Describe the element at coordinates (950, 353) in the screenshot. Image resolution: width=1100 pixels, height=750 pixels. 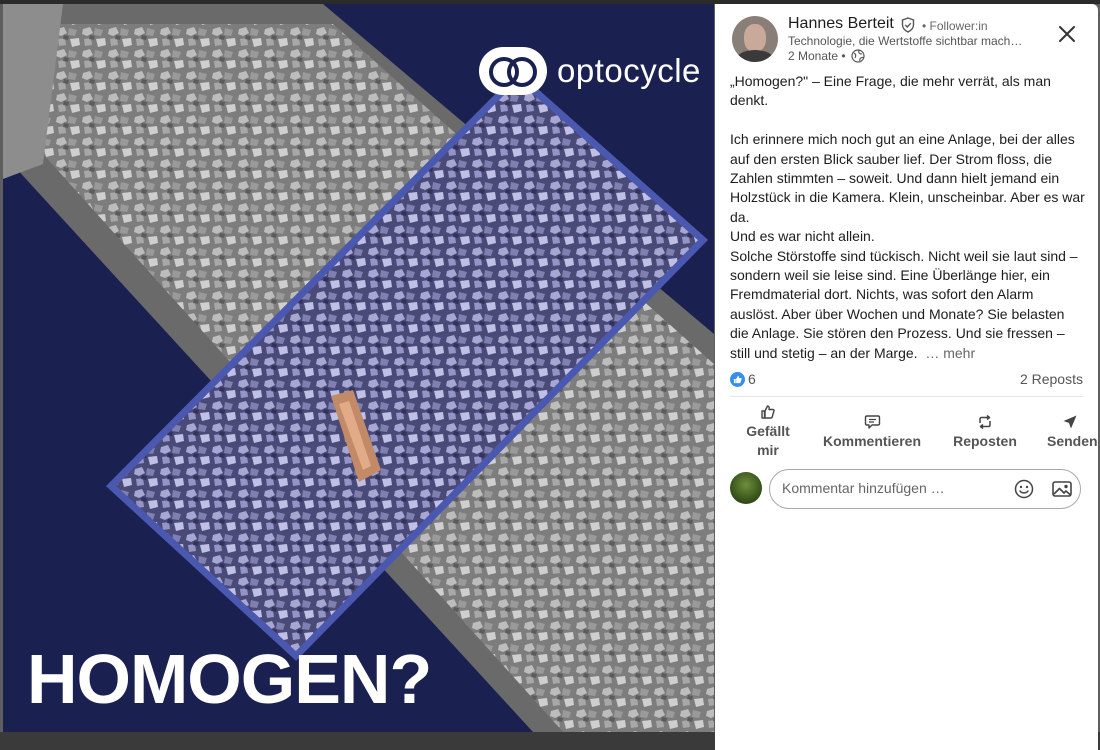
I see `see-more-link: … mehr` at that location.